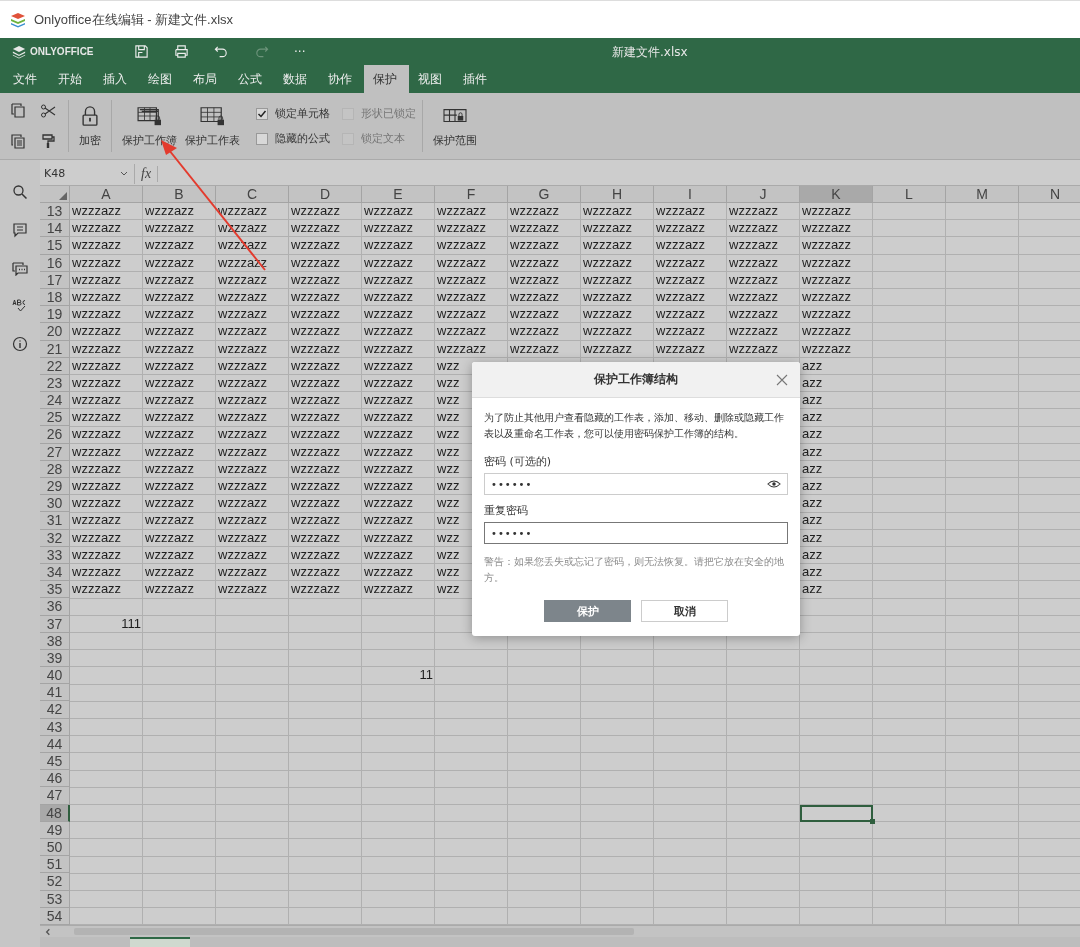  I want to click on active-cell-outline, so click(836, 813).